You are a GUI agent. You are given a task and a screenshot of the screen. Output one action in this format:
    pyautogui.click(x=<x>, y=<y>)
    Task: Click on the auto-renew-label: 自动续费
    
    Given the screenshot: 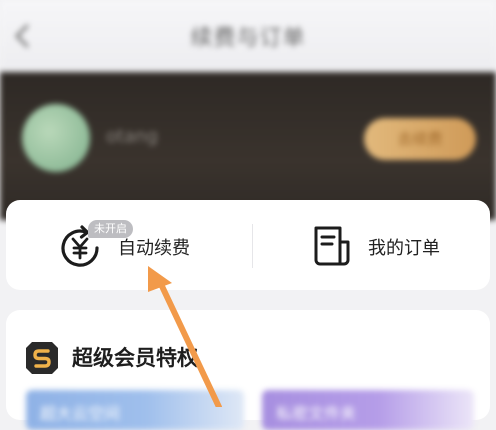 What is the action you would take?
    pyautogui.click(x=154, y=248)
    